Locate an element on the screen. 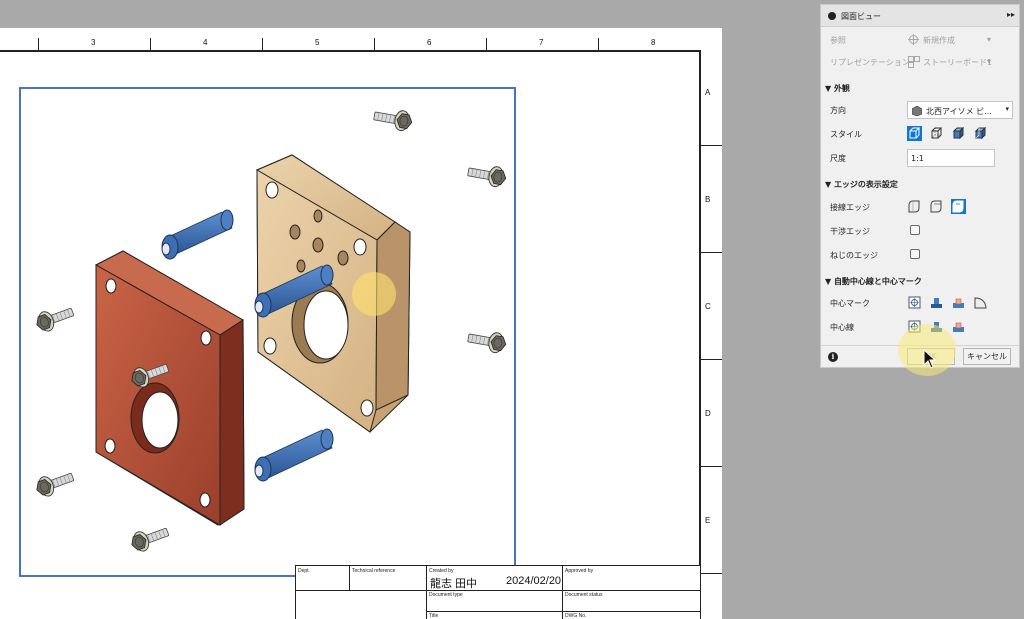 This screenshot has height=619, width=1024. thread-edges-label: ねじのエッジ is located at coordinates (854, 255).